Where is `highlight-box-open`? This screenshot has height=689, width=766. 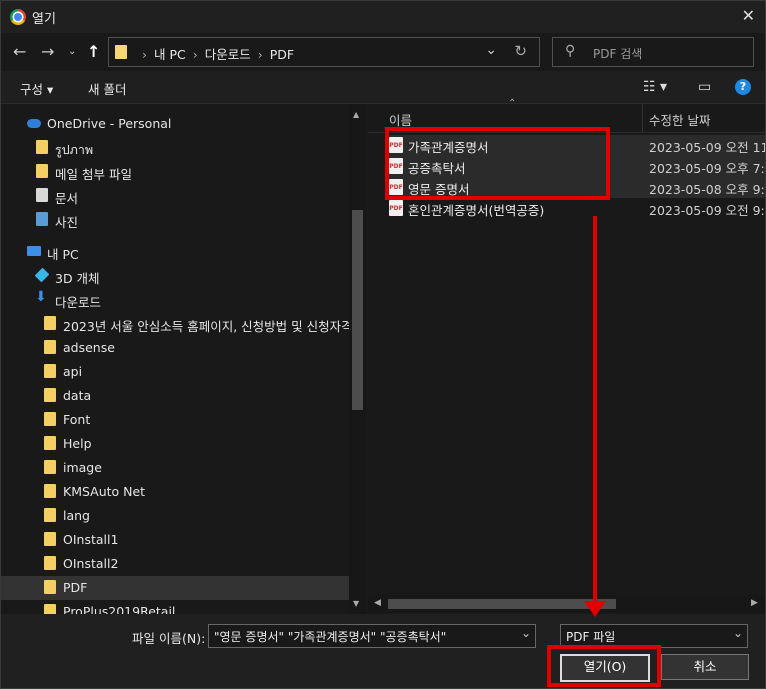
highlight-box-open is located at coordinates (604, 666).